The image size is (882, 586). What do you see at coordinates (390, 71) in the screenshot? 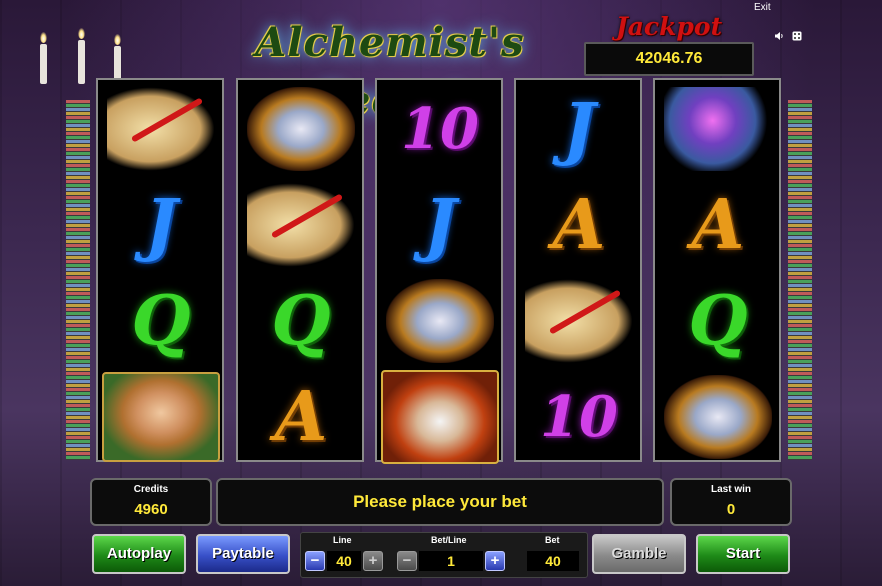
I see `game-title: Alchemist's Secret` at bounding box center [390, 71].